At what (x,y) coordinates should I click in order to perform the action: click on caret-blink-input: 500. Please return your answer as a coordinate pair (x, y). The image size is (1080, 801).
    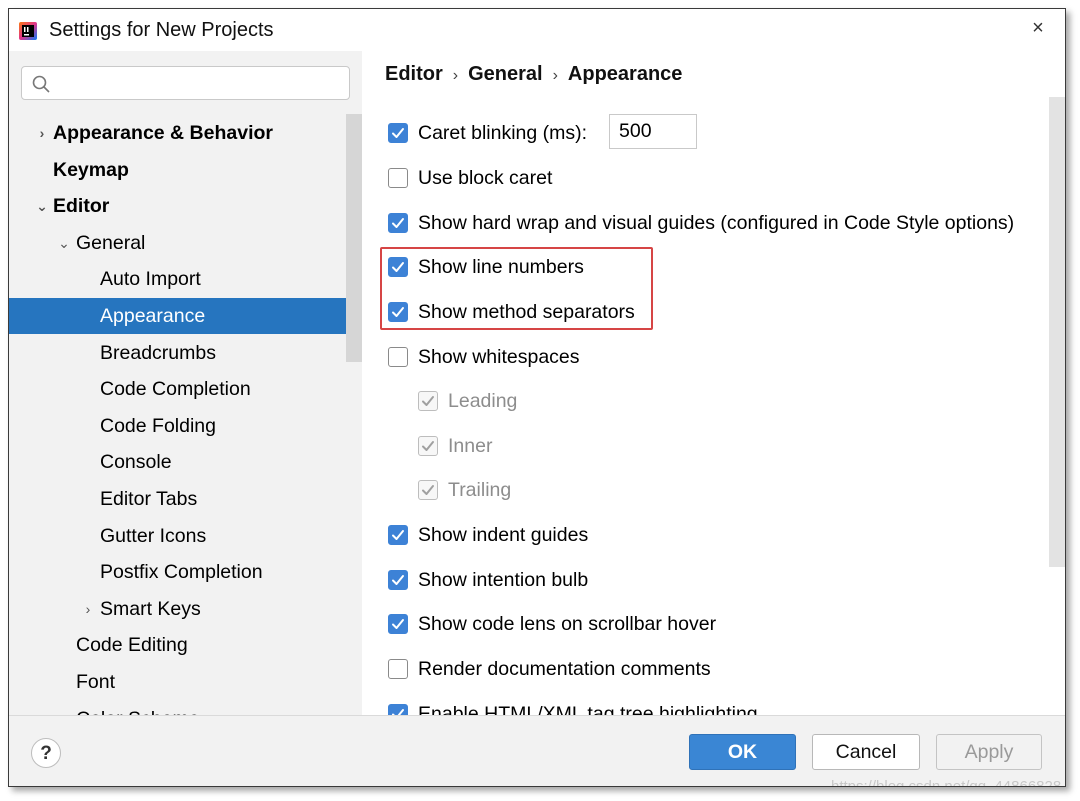
    Looking at the image, I should click on (653, 131).